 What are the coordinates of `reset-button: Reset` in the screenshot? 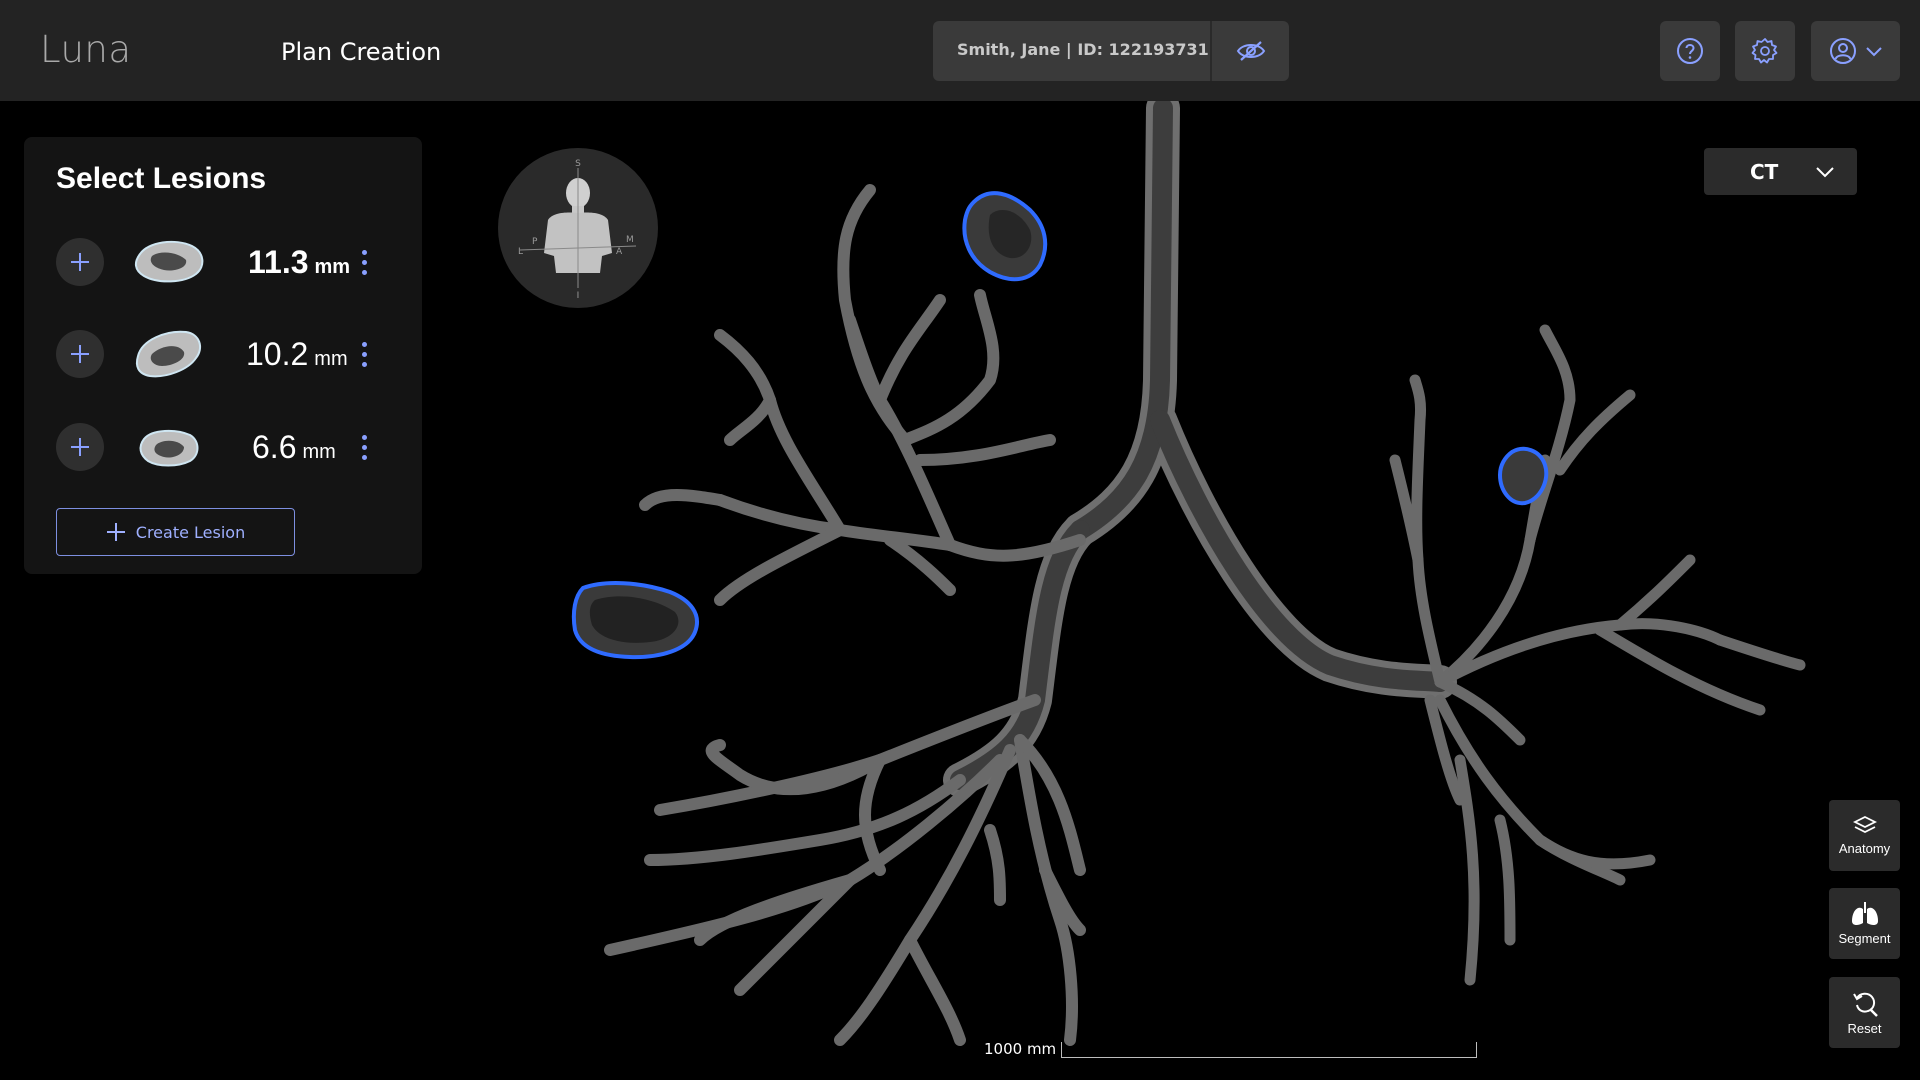 It's located at (1864, 1012).